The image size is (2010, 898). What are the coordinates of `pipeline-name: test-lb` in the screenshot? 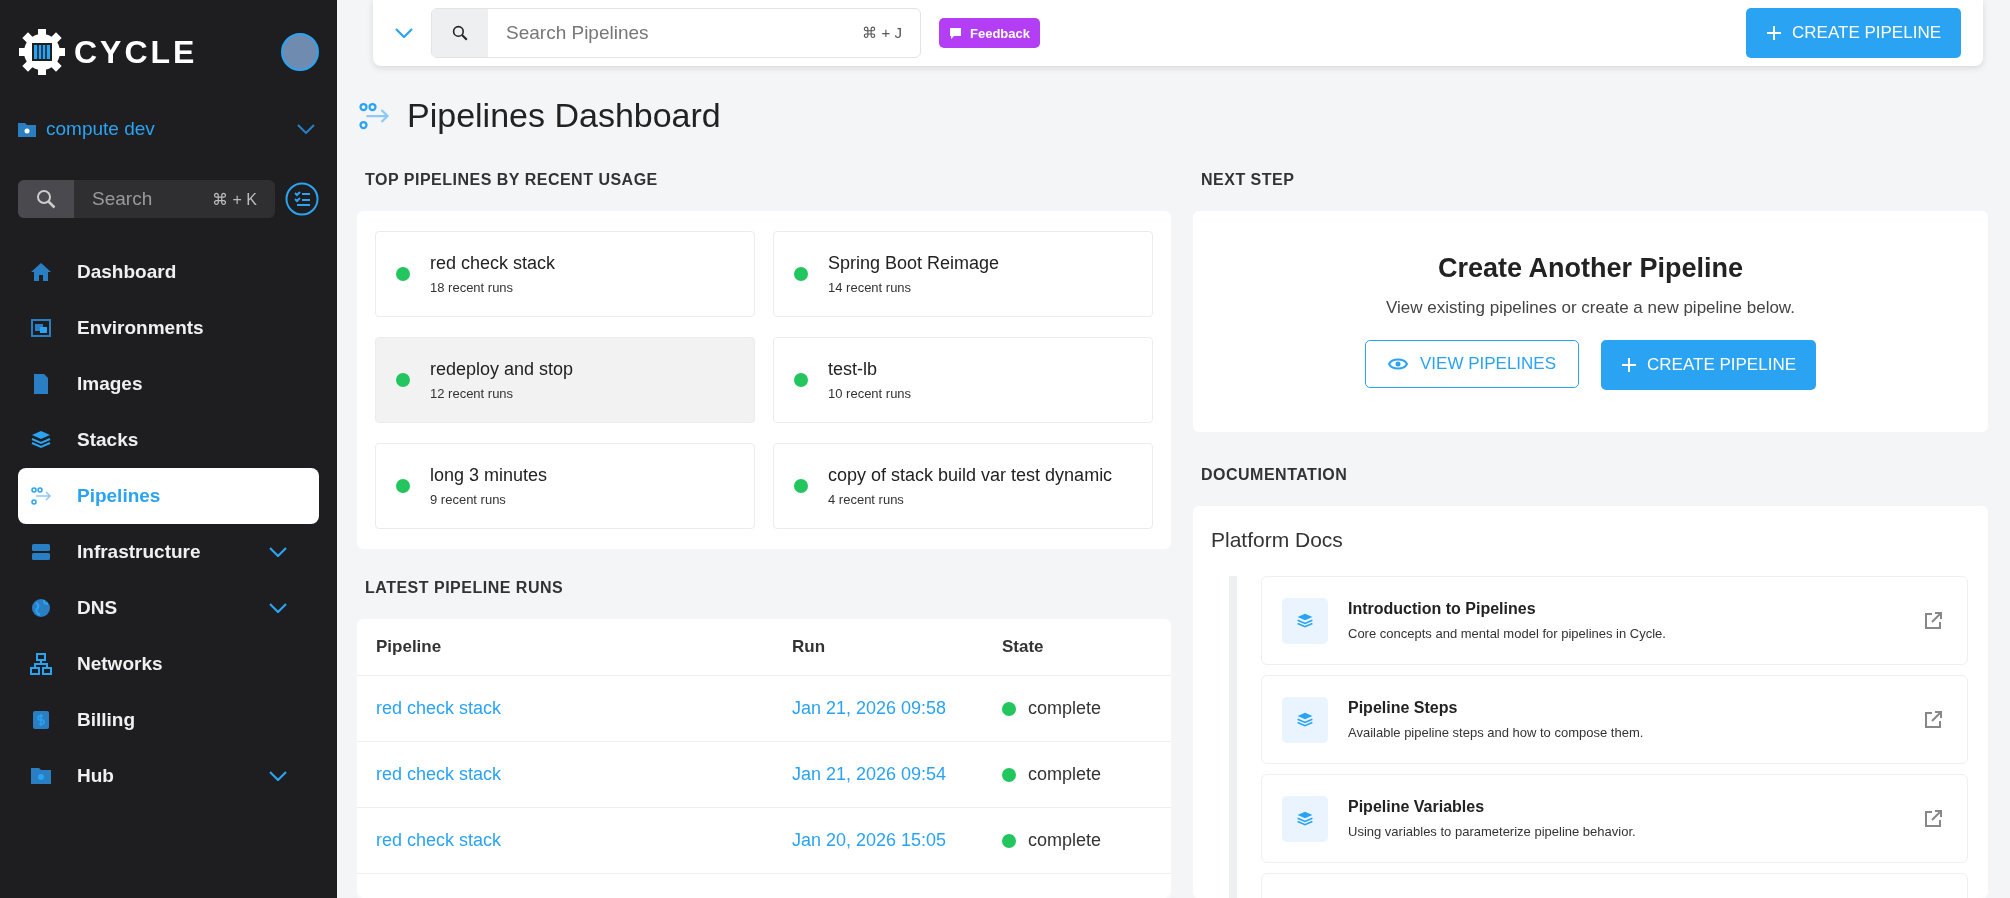 It's located at (853, 369).